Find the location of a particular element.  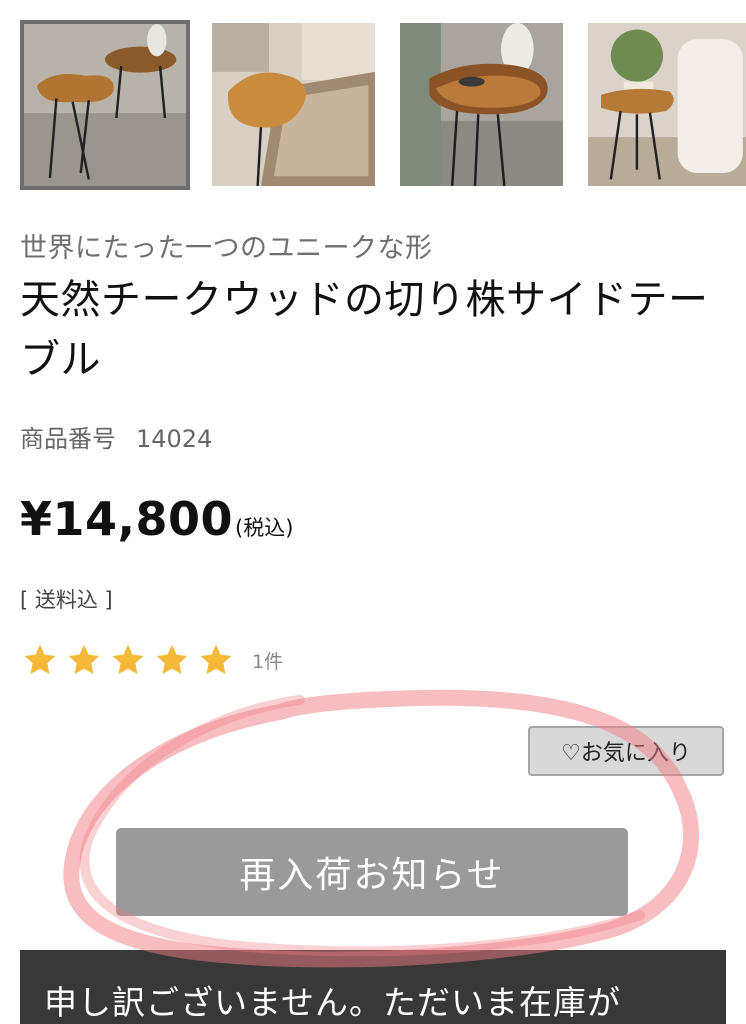

shipping-note: [ 送料込 ] is located at coordinates (66, 600).